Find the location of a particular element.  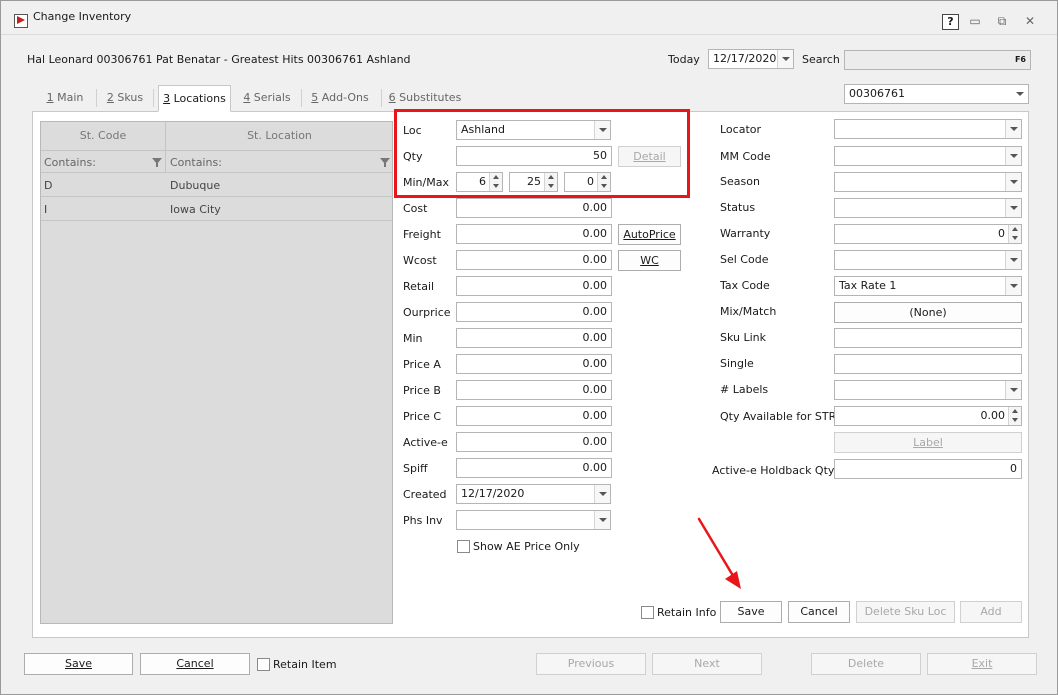

today-date-picker: 12/17/2020 is located at coordinates (751, 59).